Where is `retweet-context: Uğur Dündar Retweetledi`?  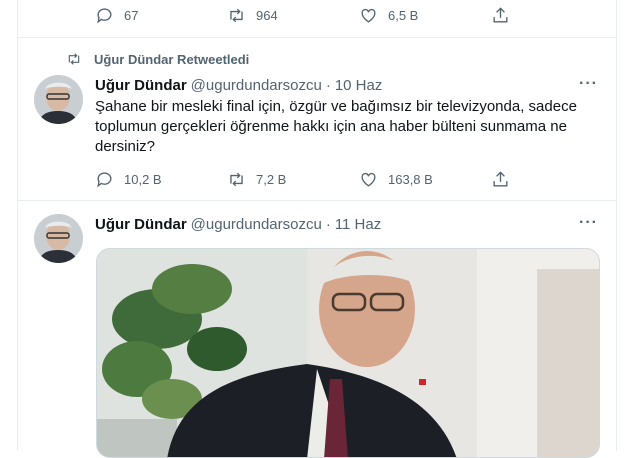
retweet-context: Uğur Dündar Retweetledi is located at coordinates (157, 59).